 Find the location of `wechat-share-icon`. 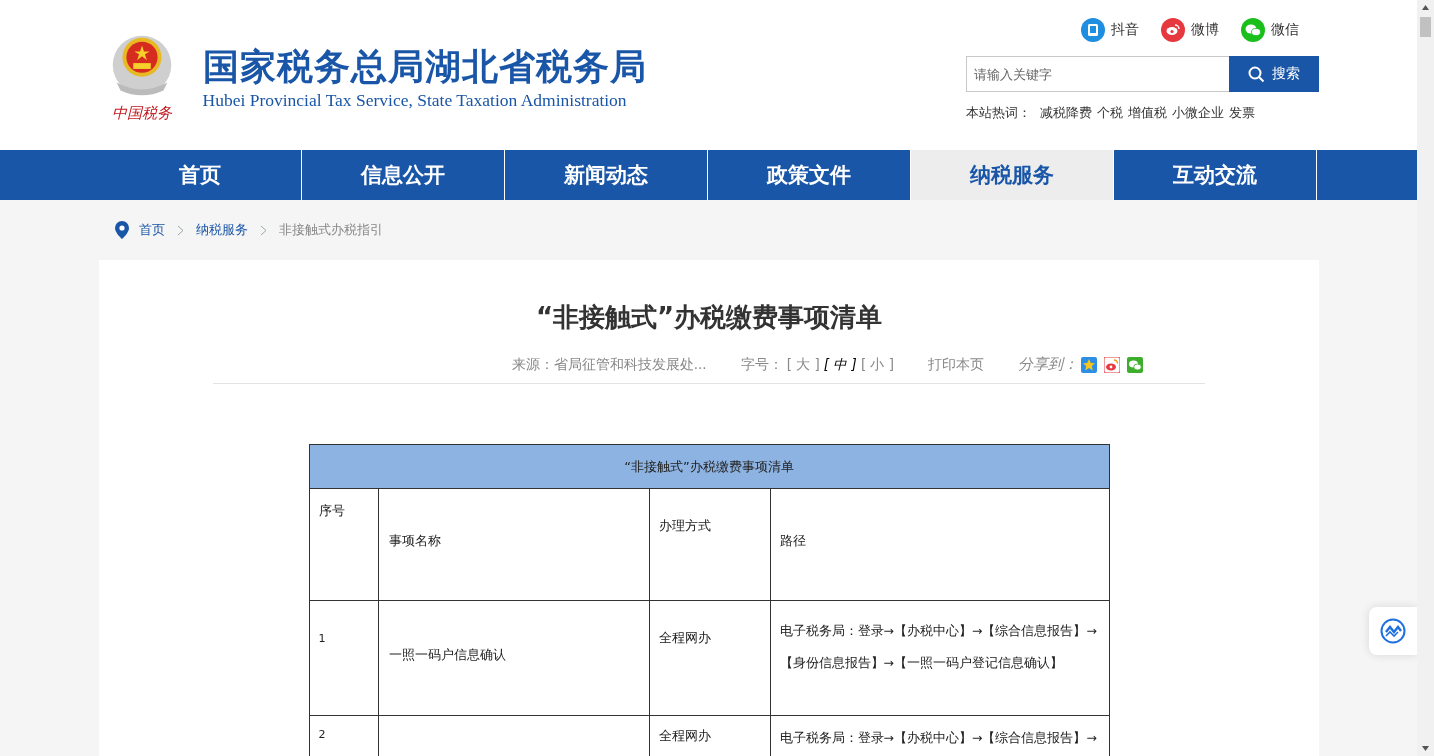

wechat-share-icon is located at coordinates (1135, 364).